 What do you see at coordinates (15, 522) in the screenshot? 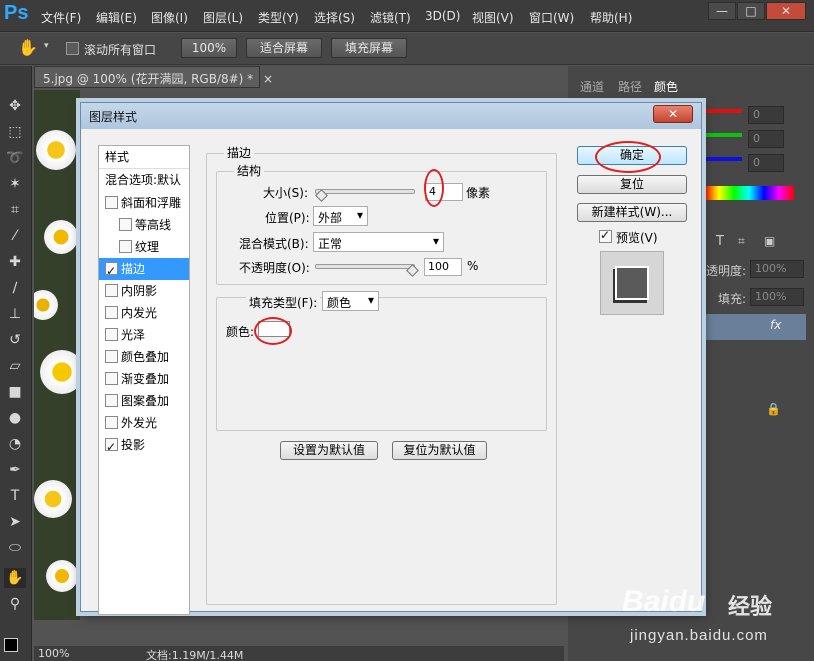
I see `path-selection-tool-icon: ➤` at bounding box center [15, 522].